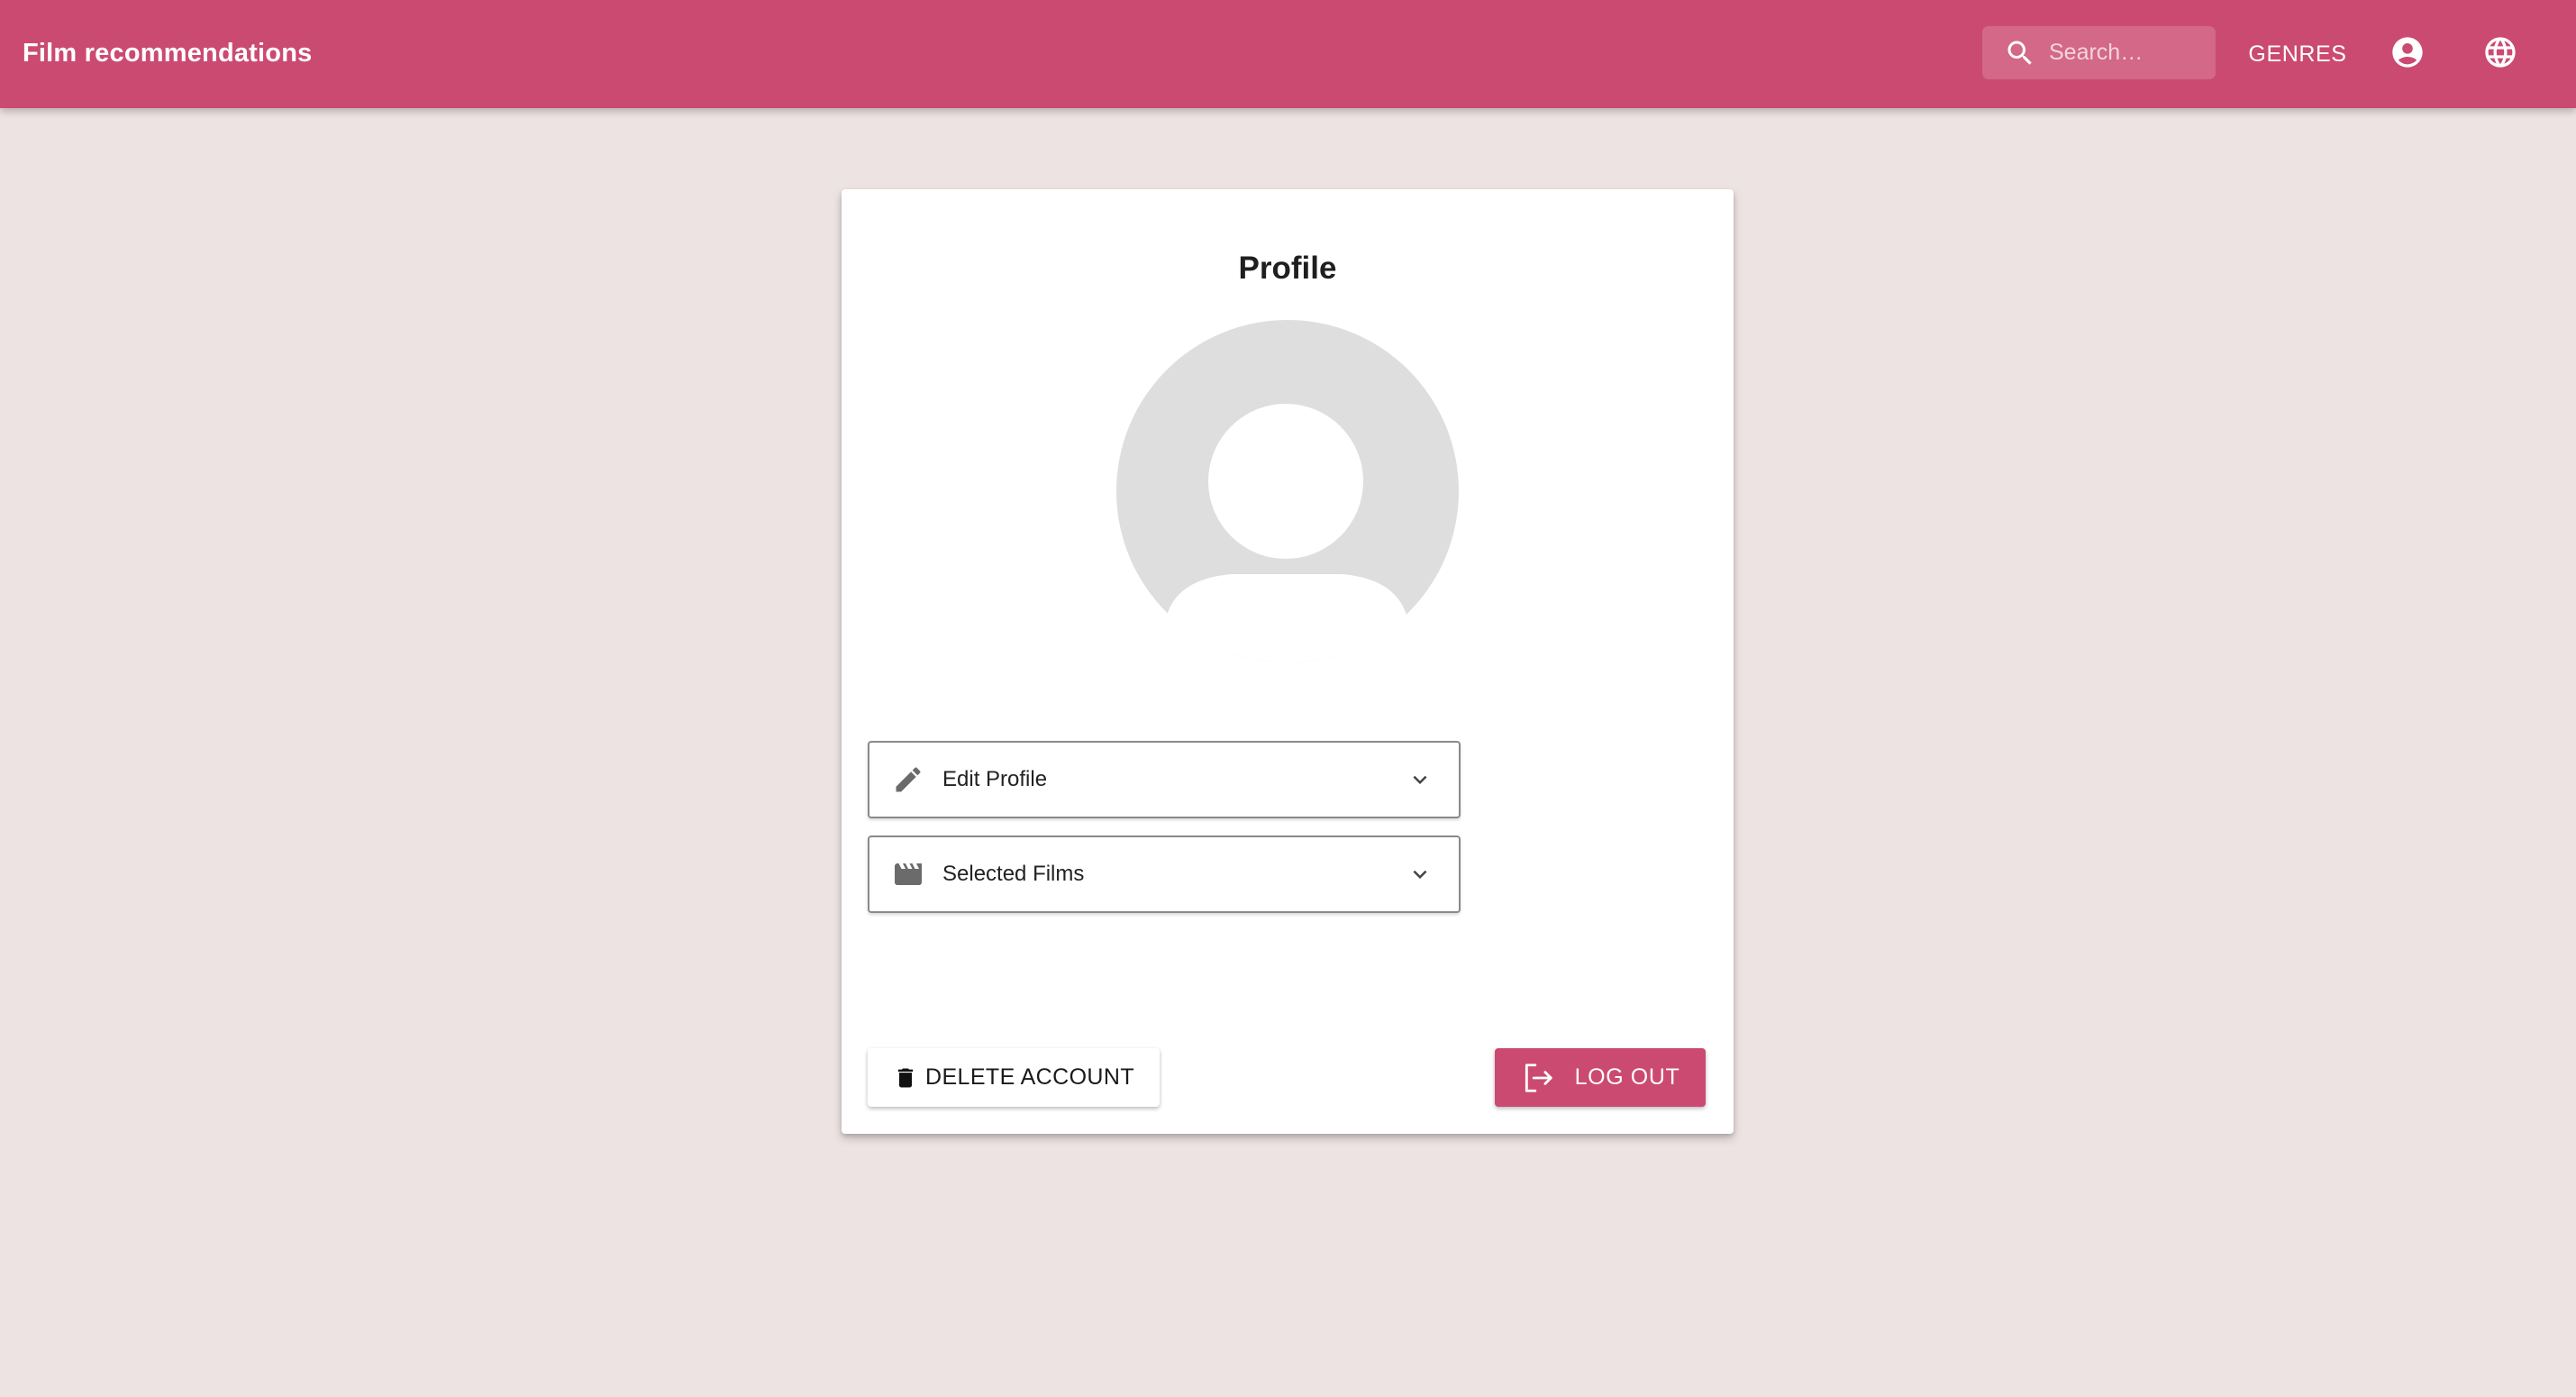  What do you see at coordinates (1013, 874) in the screenshot?
I see `selected-films-label: Selected Films` at bounding box center [1013, 874].